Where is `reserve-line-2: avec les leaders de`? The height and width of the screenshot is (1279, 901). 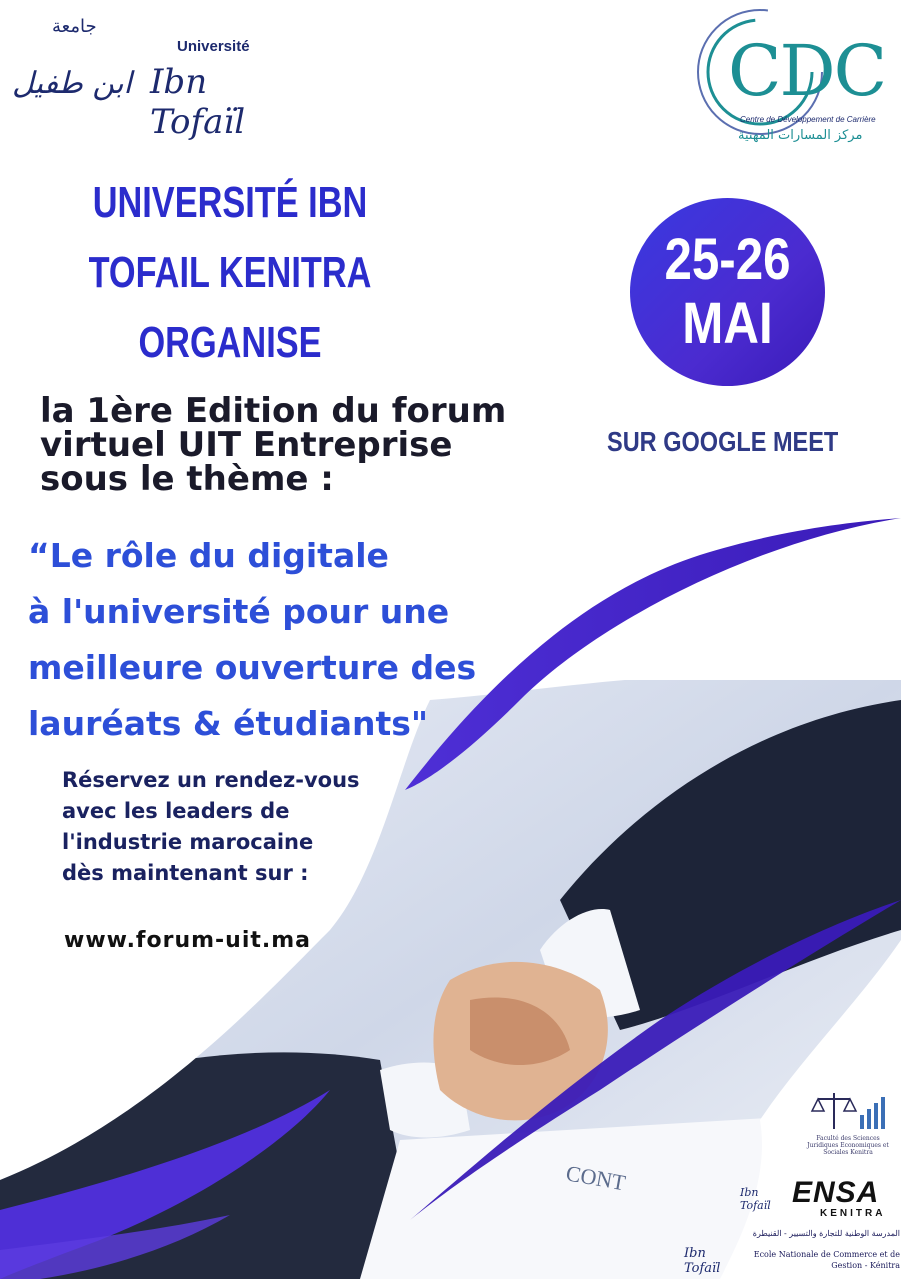
reserve-line-2: avec les leaders de is located at coordinates (176, 811).